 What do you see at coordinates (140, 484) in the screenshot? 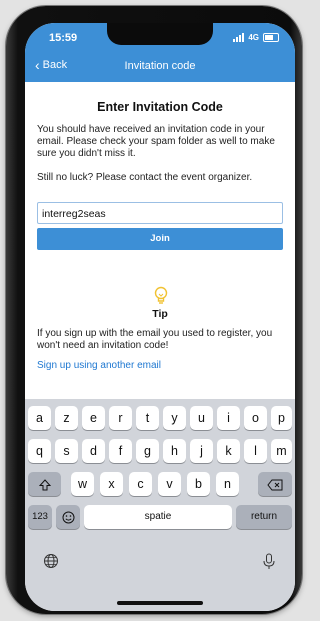
I see `key-c: c` at bounding box center [140, 484].